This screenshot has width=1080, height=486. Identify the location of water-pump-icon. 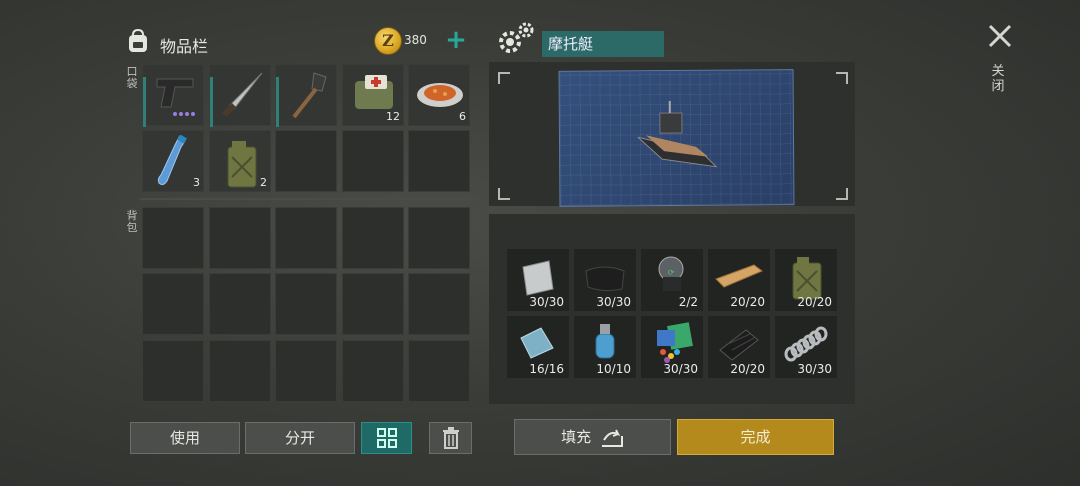
(605, 341).